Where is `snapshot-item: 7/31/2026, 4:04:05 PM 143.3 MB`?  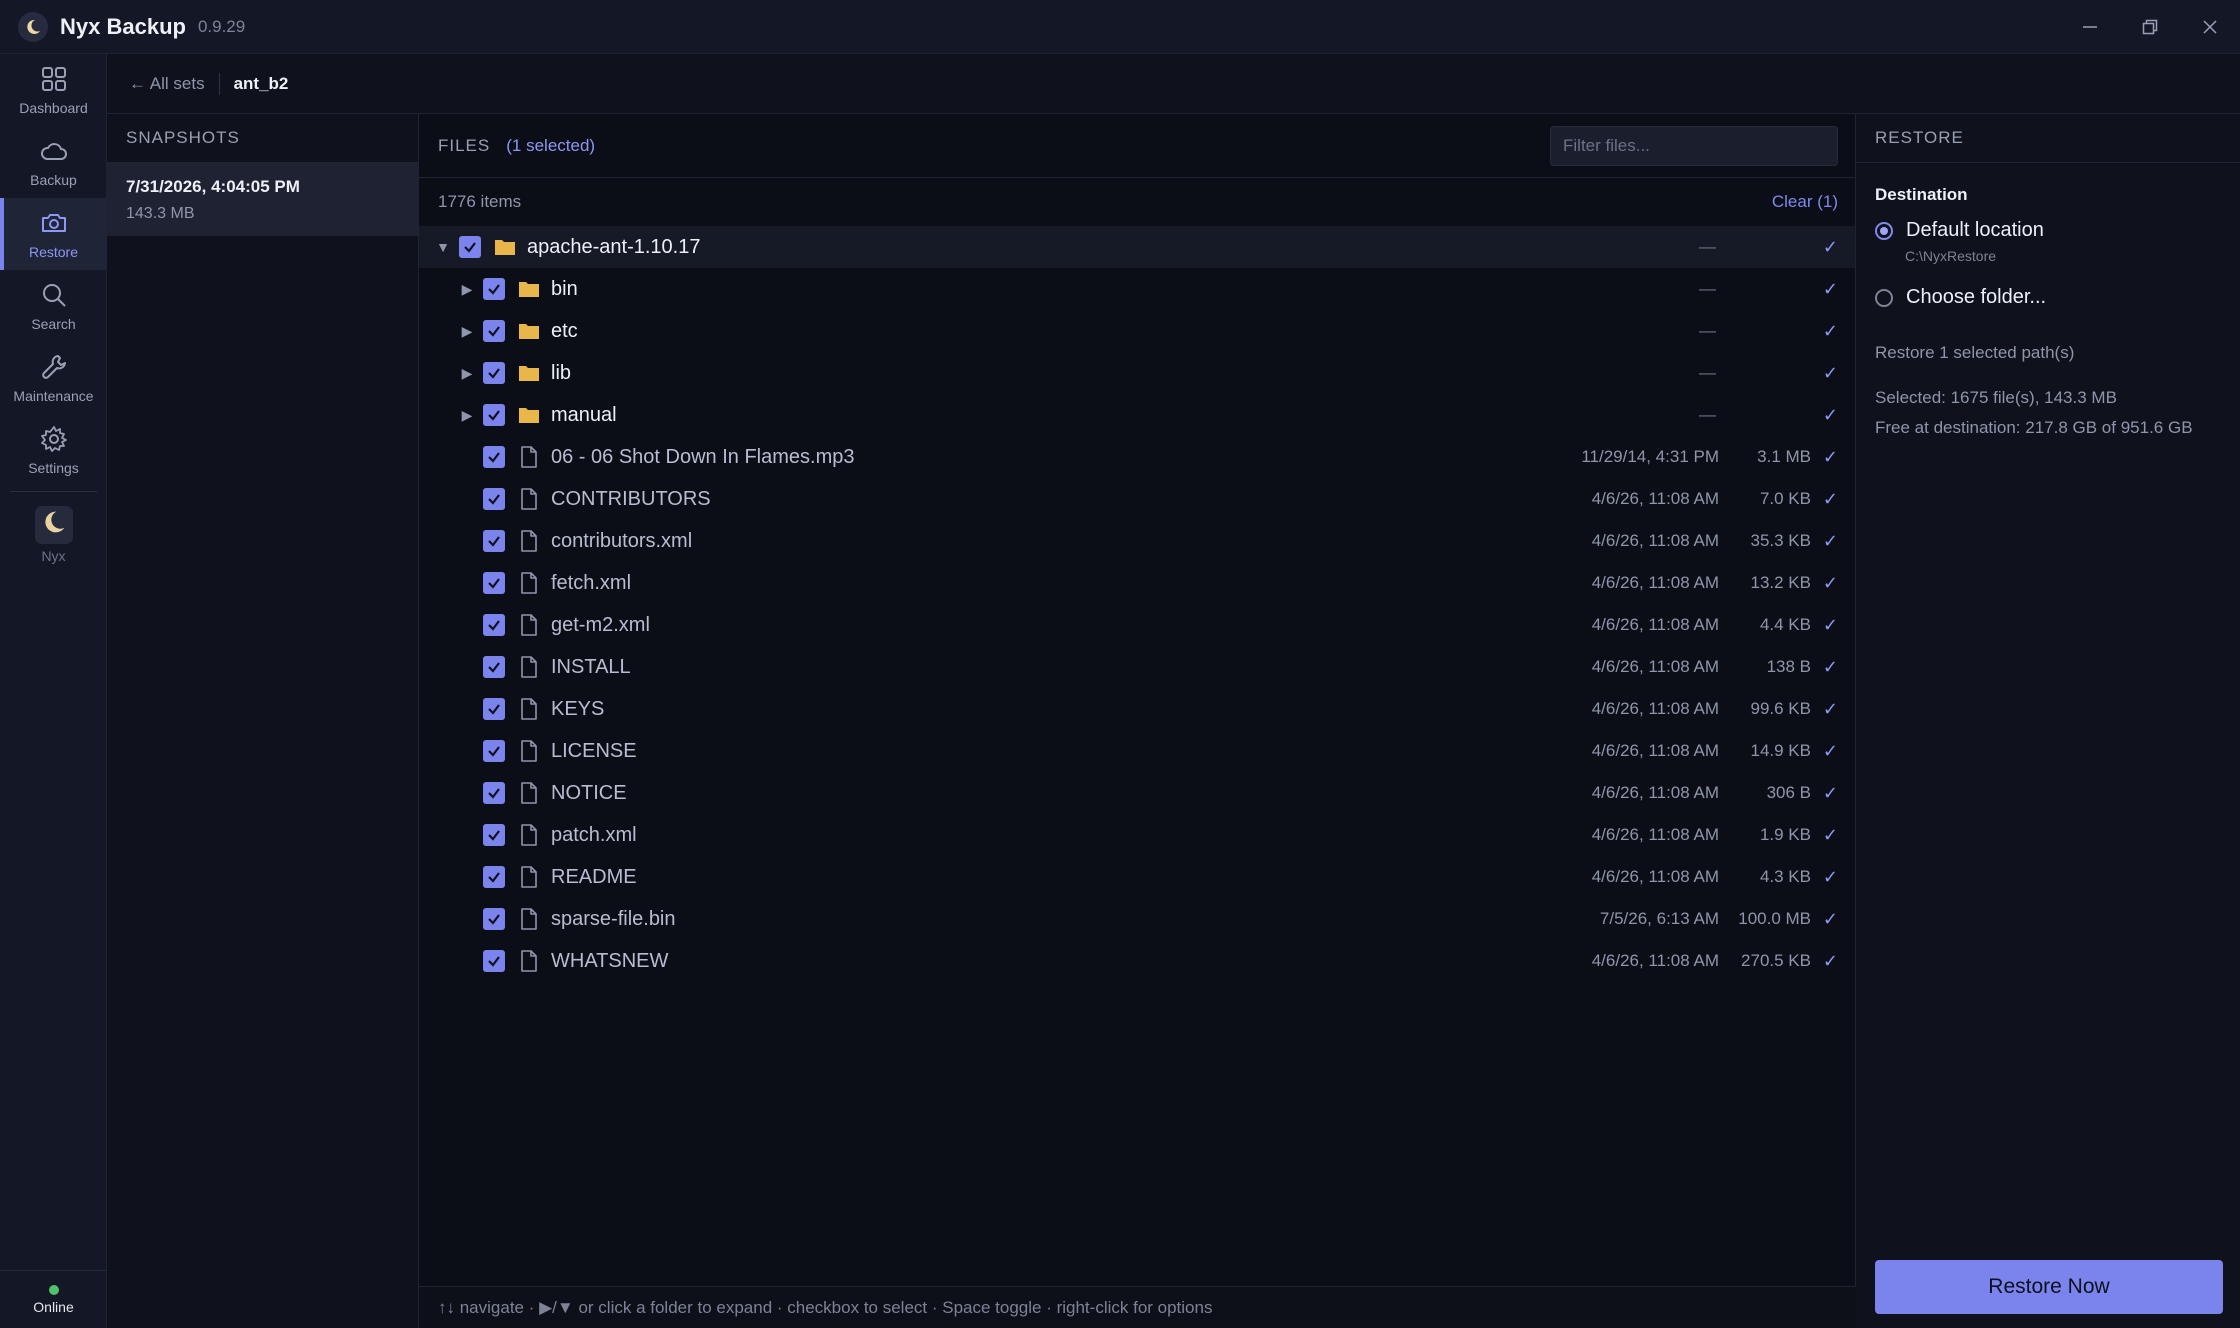 snapshot-item: 7/31/2026, 4:04:05 PM 143.3 MB is located at coordinates (262, 199).